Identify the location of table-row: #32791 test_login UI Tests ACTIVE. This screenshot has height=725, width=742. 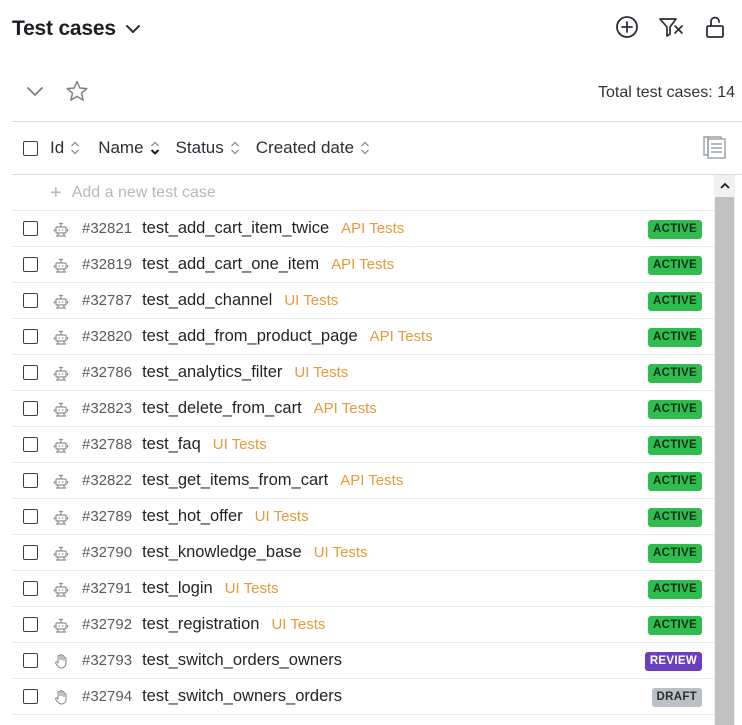
(363, 589).